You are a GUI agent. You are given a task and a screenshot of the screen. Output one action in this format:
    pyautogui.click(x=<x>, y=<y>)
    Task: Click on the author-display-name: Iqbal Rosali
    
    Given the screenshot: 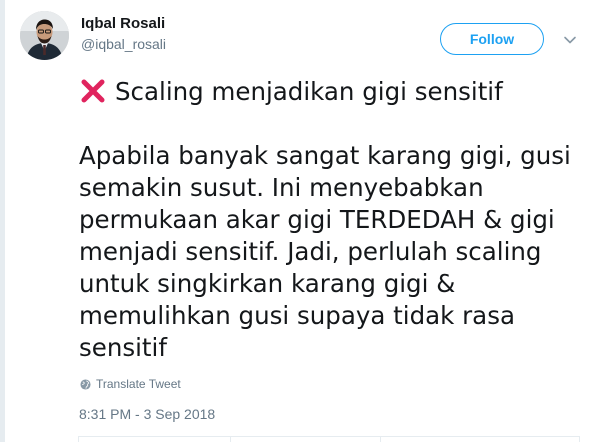 What is the action you would take?
    pyautogui.click(x=123, y=24)
    